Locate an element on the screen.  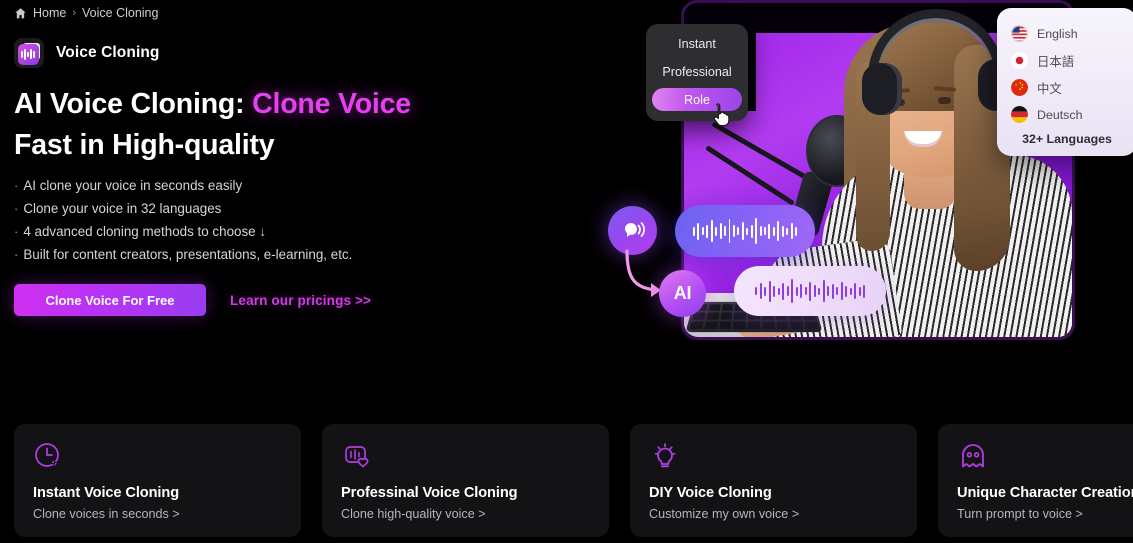
waveform-heart-icon is located at coordinates (357, 457).